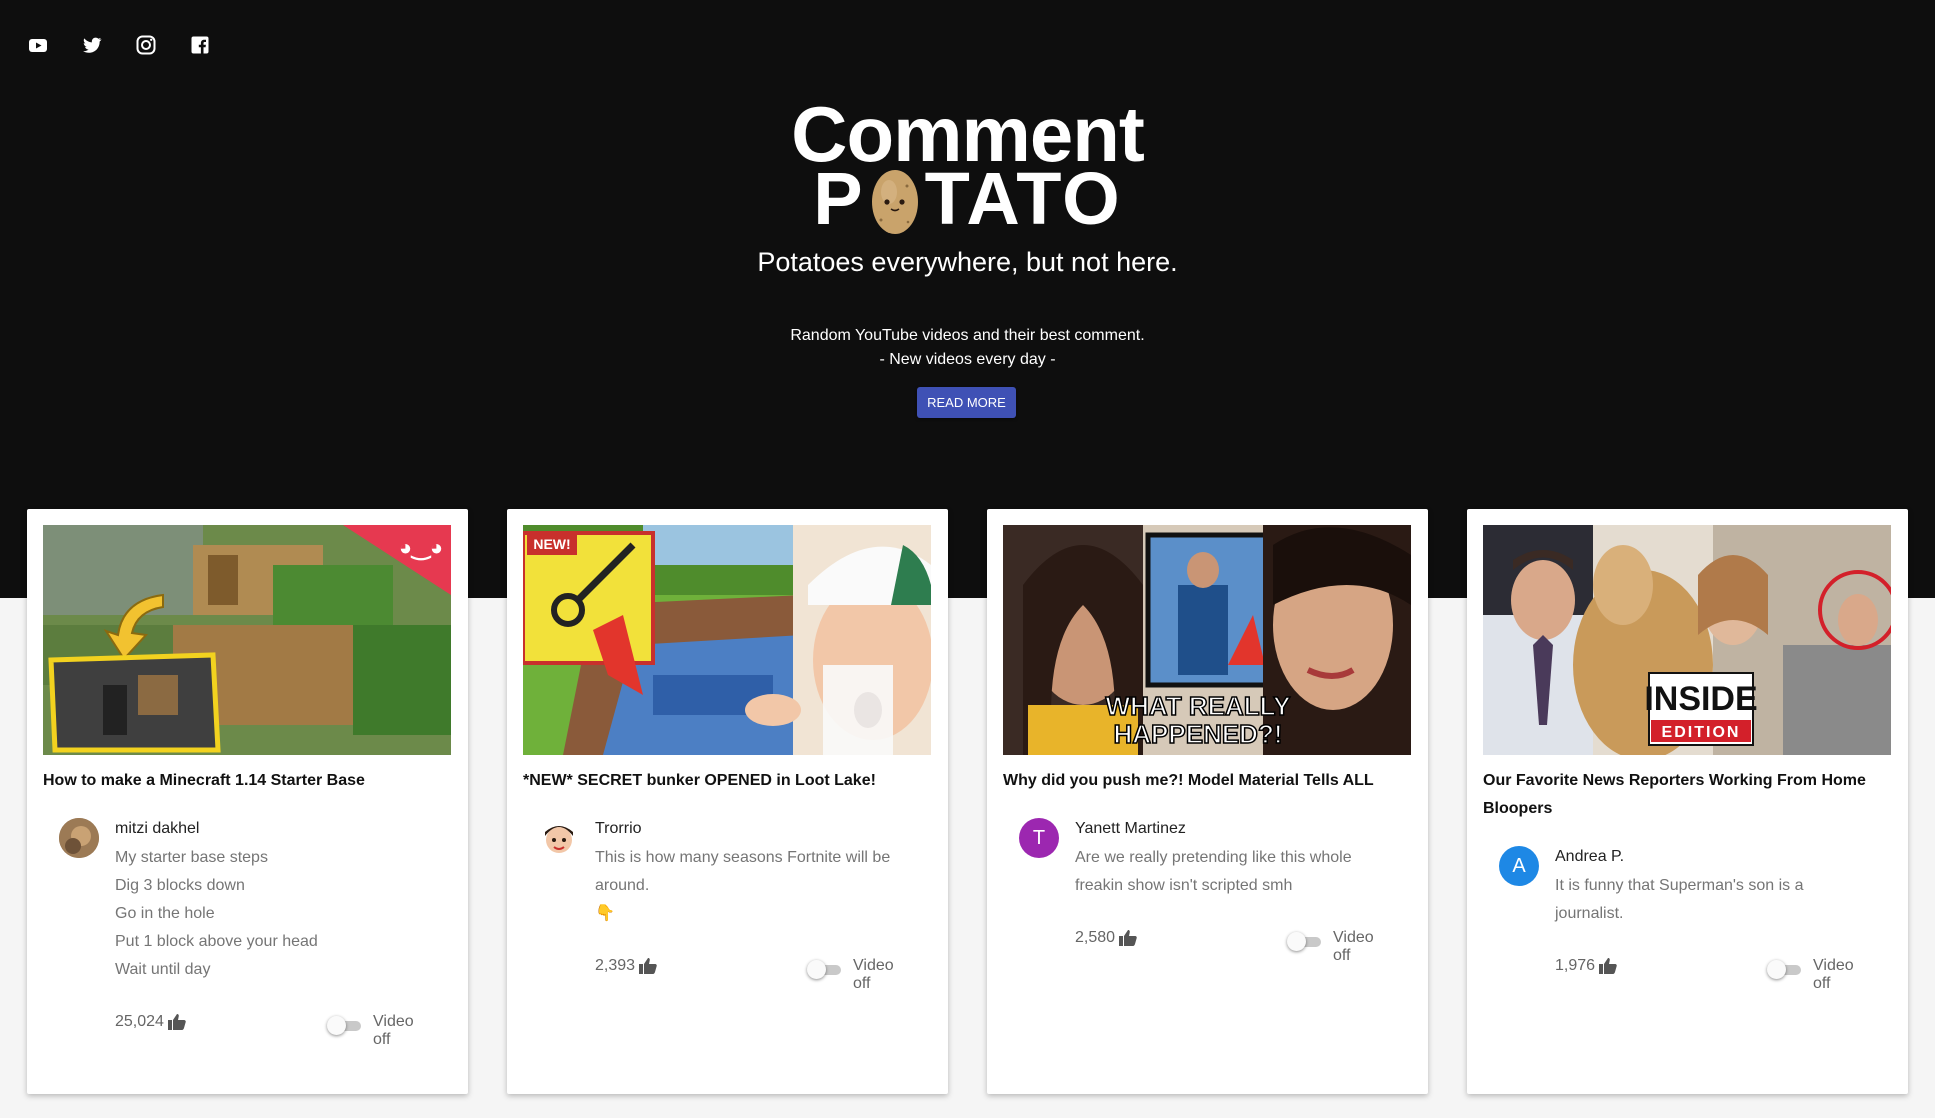 The width and height of the screenshot is (1935, 1118). Describe the element at coordinates (1023, 198) in the screenshot. I see `logo-letters-tato: TATO` at that location.